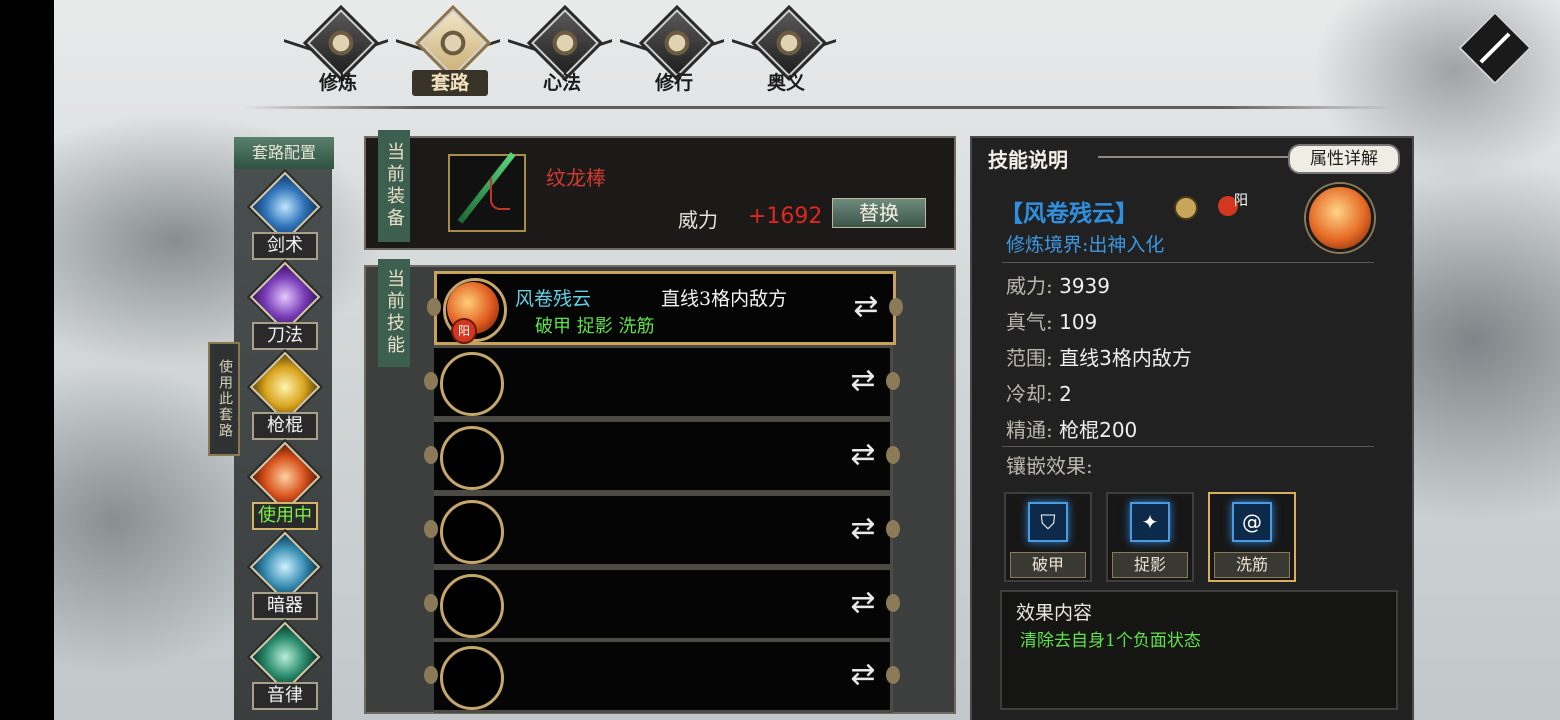 The height and width of the screenshot is (720, 1560). What do you see at coordinates (724, 299) in the screenshot?
I see `skill-range: 直线3格内敌方` at bounding box center [724, 299].